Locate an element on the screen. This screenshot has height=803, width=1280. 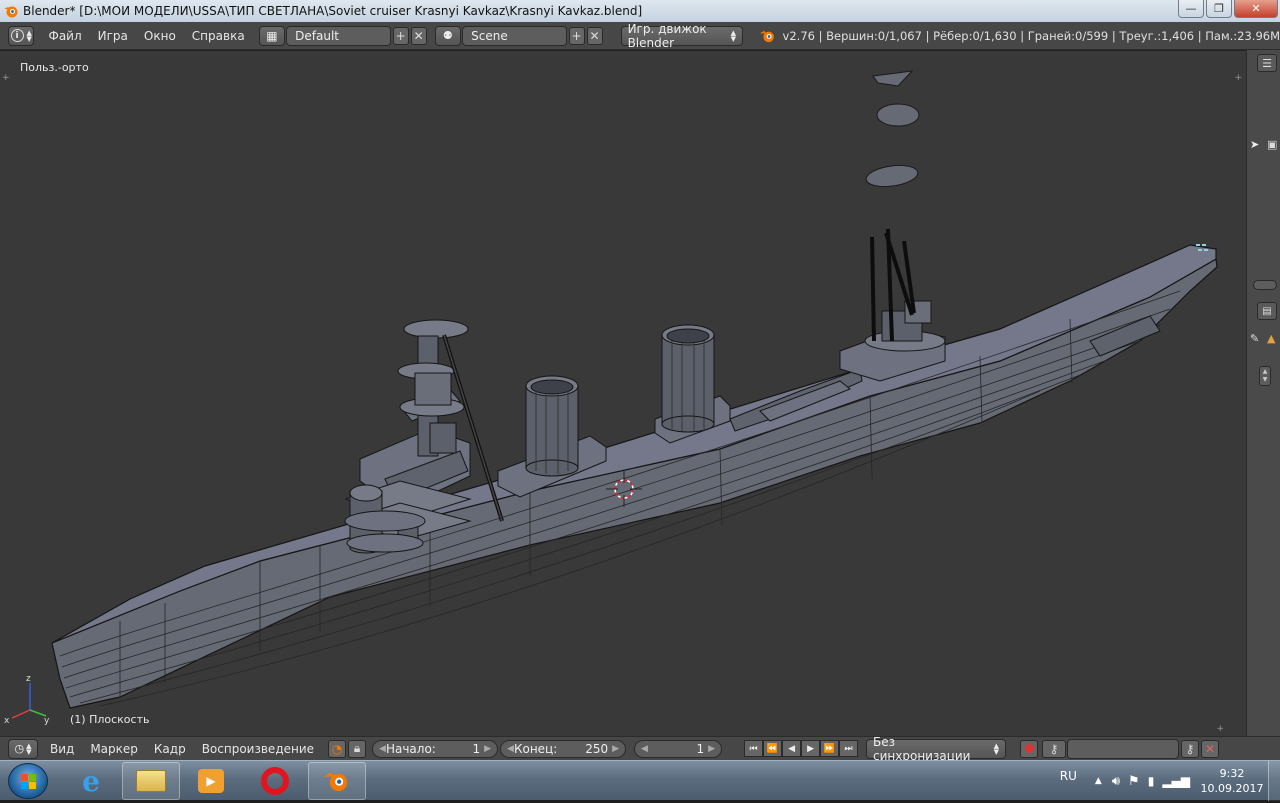
record-icon is located at coordinates (1029, 748).